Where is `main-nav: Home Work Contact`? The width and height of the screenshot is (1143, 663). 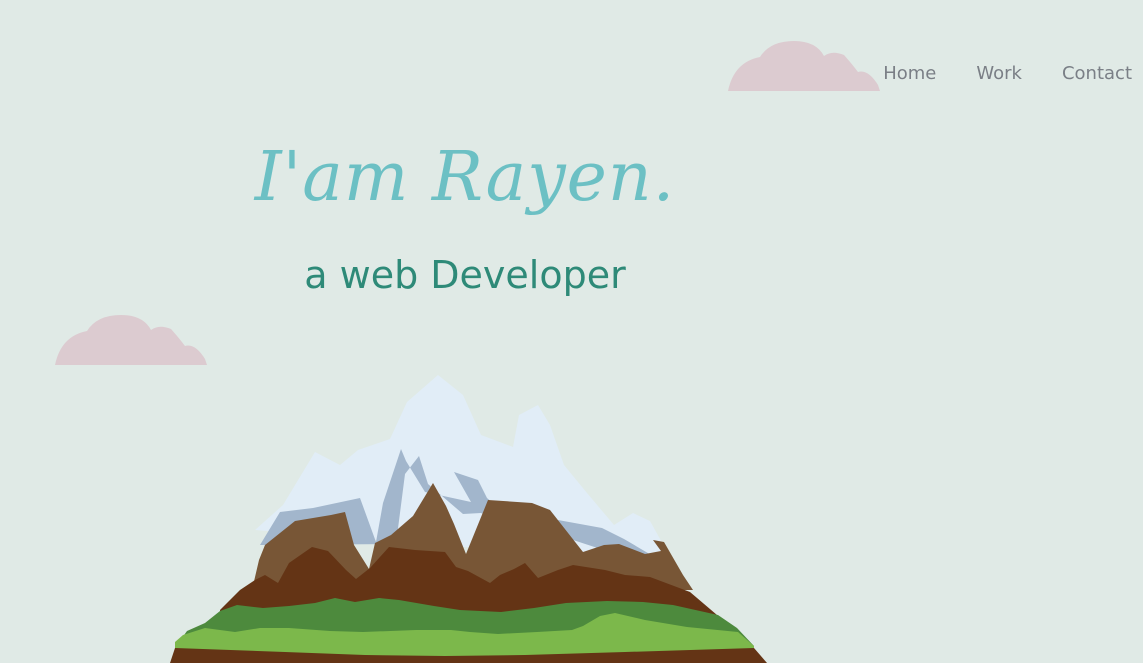 main-nav: Home Work Contact is located at coordinates (1007, 74).